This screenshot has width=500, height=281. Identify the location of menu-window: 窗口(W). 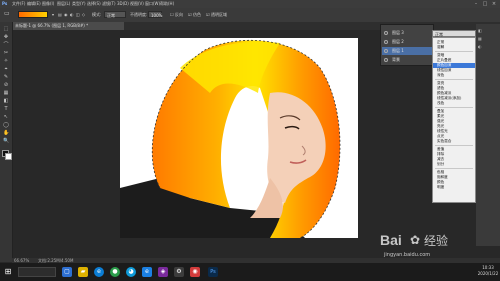
(152, 4).